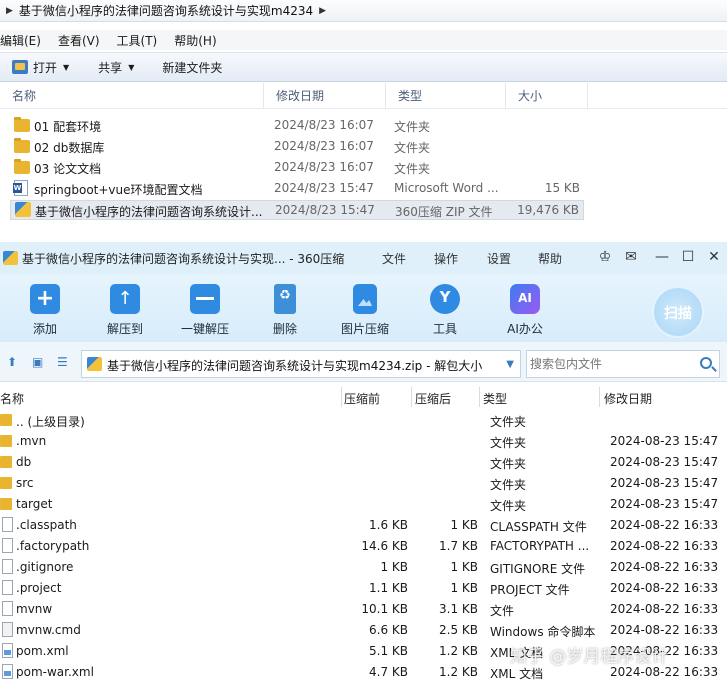 This screenshot has width=727, height=684. Describe the element at coordinates (297, 126) in the screenshot. I see `file-row: 01 配套环境 2024/8/23 16:07 文件夹` at that location.